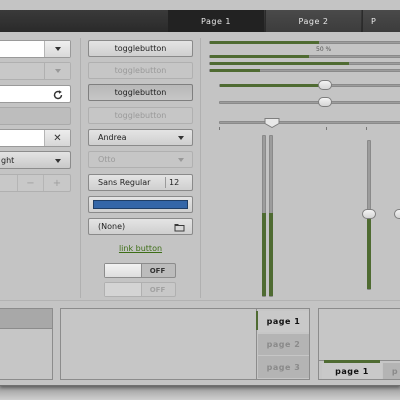  Describe the element at coordinates (140, 137) in the screenshot. I see `combo-andrea: Andrea` at that location.